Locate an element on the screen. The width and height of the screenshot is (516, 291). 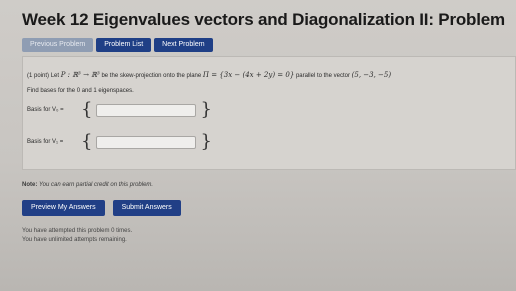
answer-actions: Preview My Answers Submit Answers is located at coordinates (101, 208).